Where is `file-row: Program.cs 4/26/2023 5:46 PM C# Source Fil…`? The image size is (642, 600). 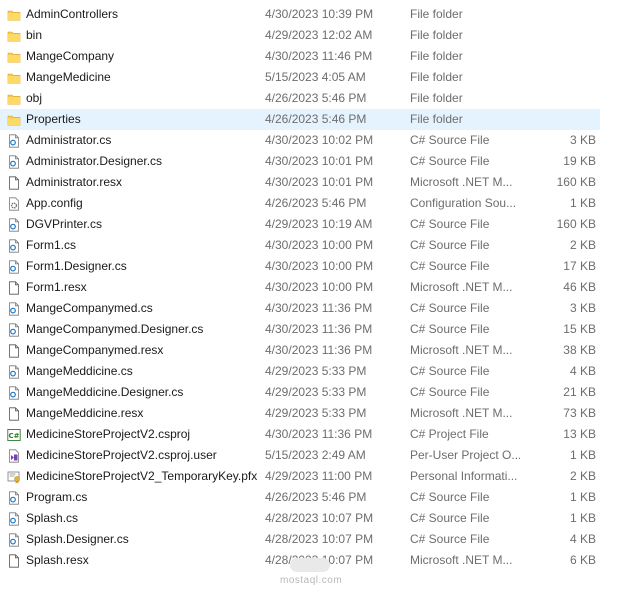
file-row: Program.cs 4/26/2023 5:46 PM C# Source Fil… is located at coordinates (321, 497).